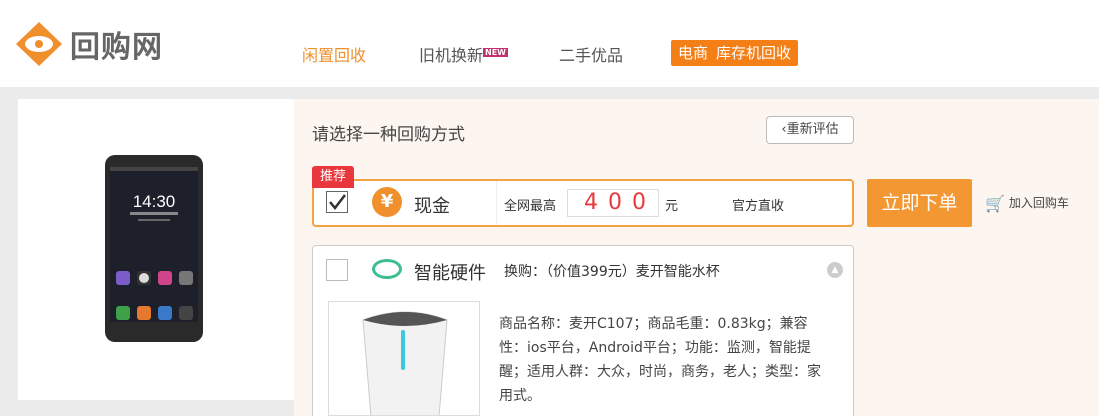 This screenshot has width=1099, height=416. I want to click on nav-item-trade-in-label: 旧机换新, so click(451, 55).